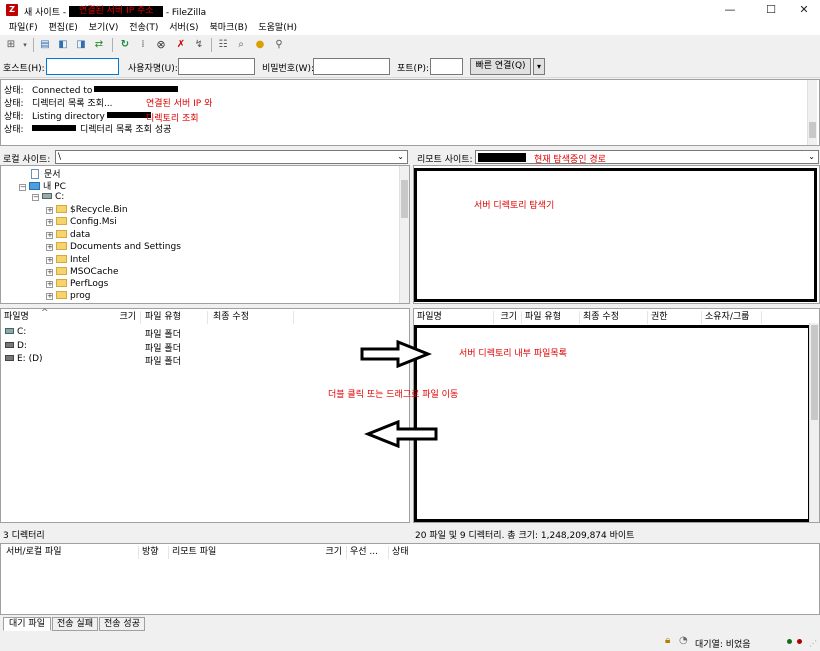 This screenshot has height=651, width=820. I want to click on local-path-input: \ ⌄, so click(231, 157).